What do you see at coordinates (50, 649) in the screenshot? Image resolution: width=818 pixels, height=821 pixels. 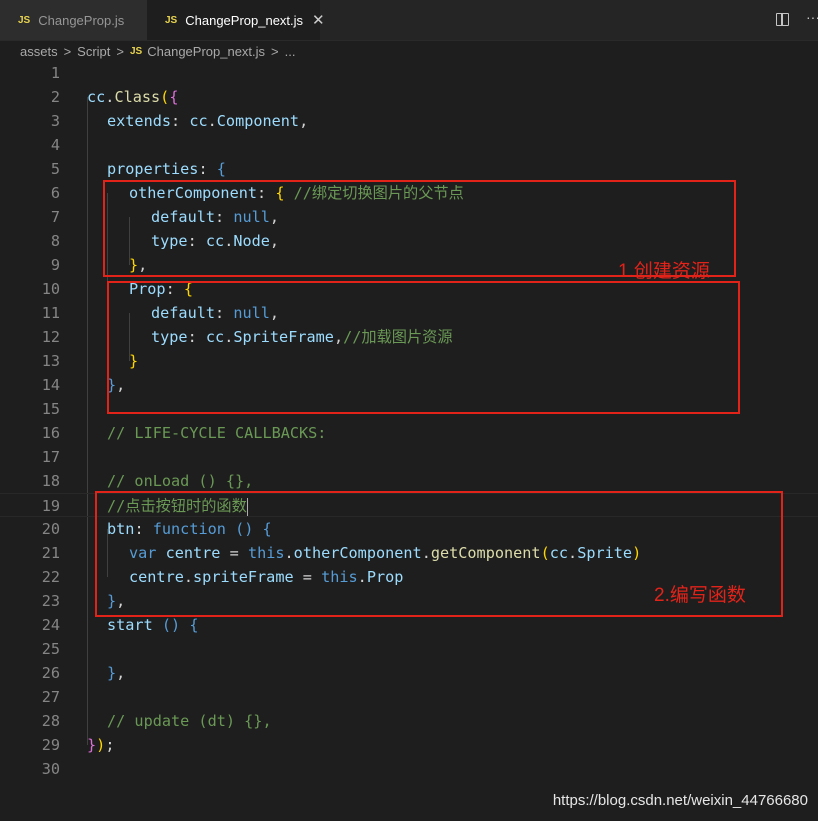 I see `line-number: 25` at bounding box center [50, 649].